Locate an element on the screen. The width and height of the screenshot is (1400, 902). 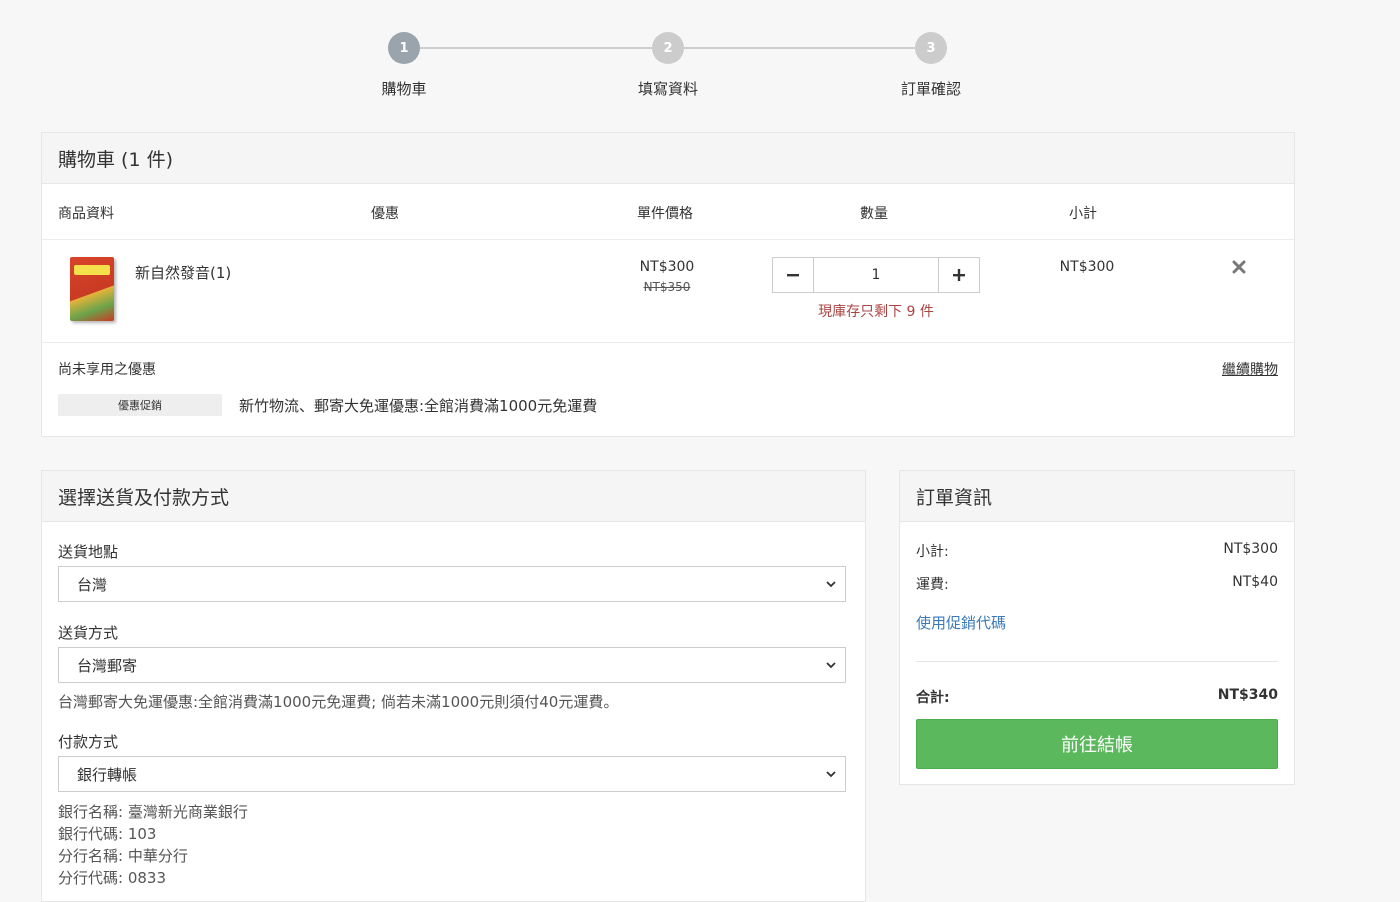
shipping-location-label: 送貨地點 is located at coordinates (88, 552).